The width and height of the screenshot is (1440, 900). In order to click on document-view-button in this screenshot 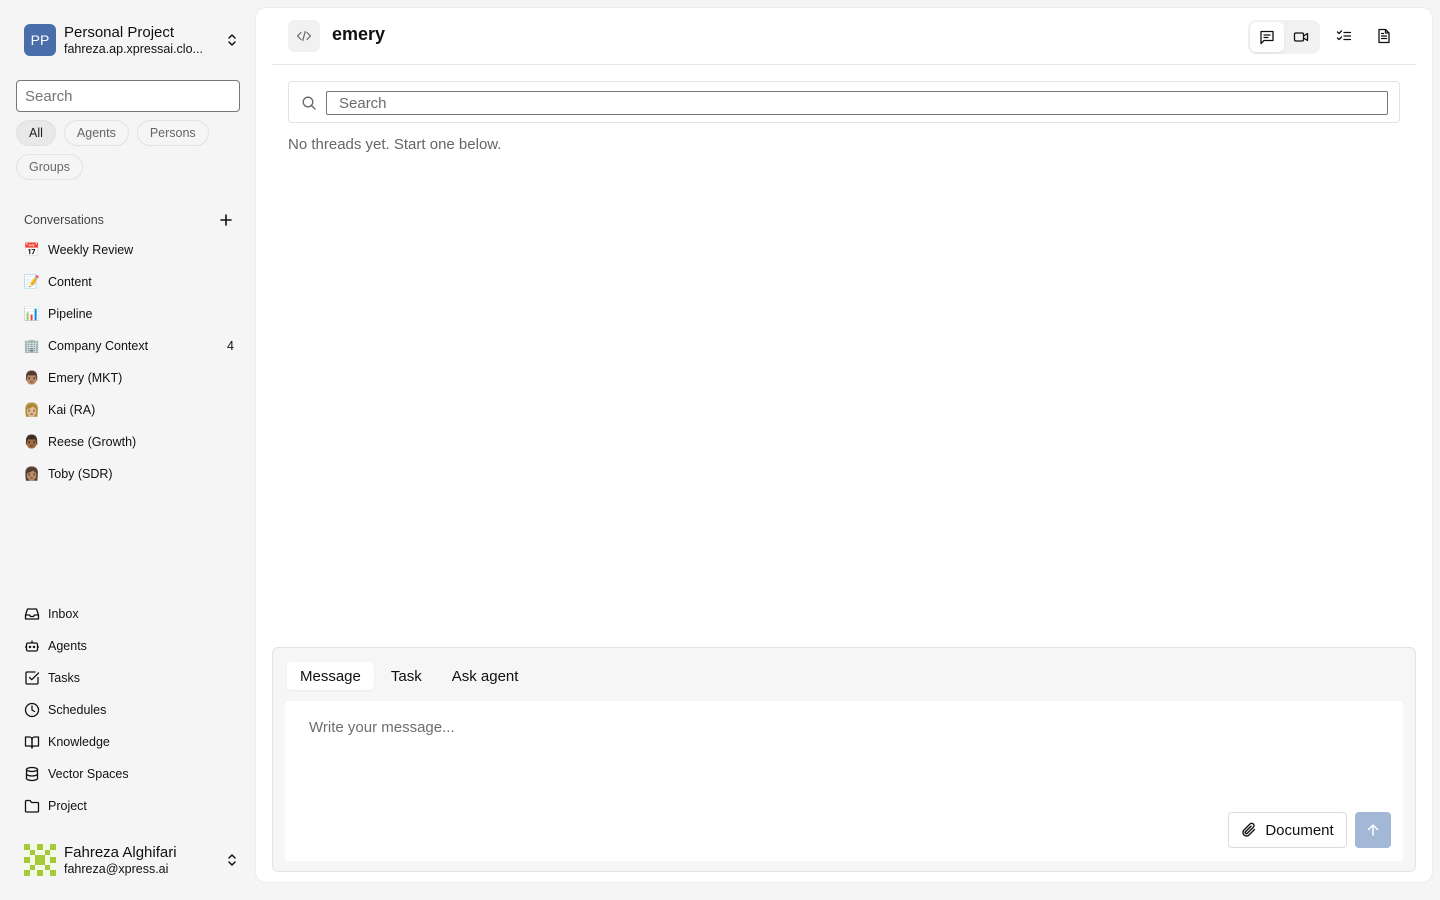, I will do `click(1384, 36)`.